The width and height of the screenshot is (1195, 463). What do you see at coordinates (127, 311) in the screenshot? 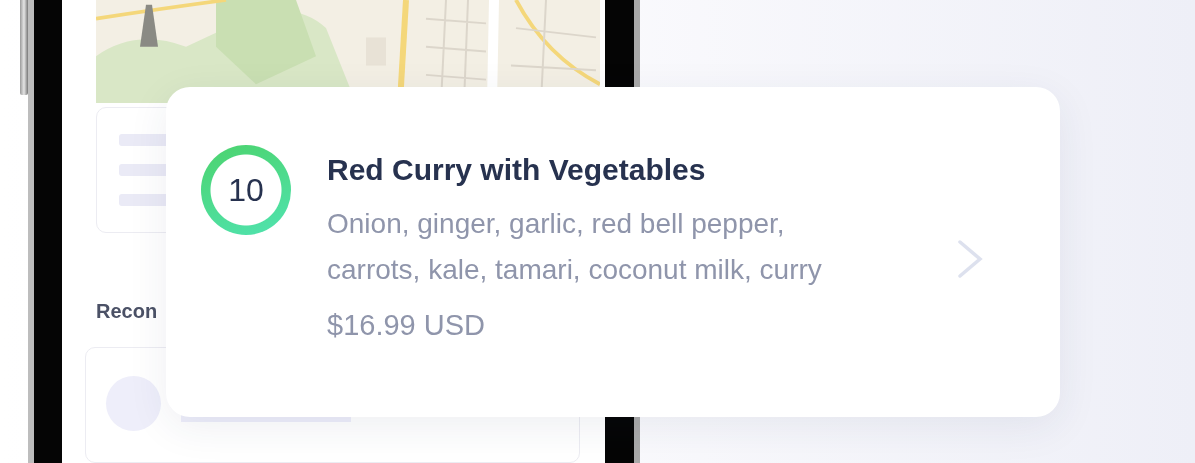
I see `section-heading: Recon` at bounding box center [127, 311].